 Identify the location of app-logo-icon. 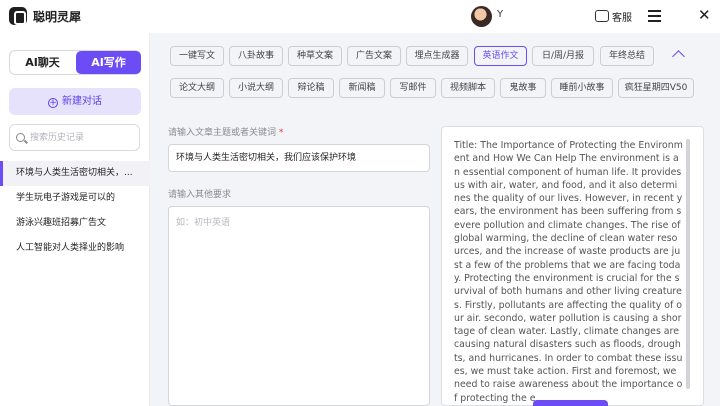
(18, 16).